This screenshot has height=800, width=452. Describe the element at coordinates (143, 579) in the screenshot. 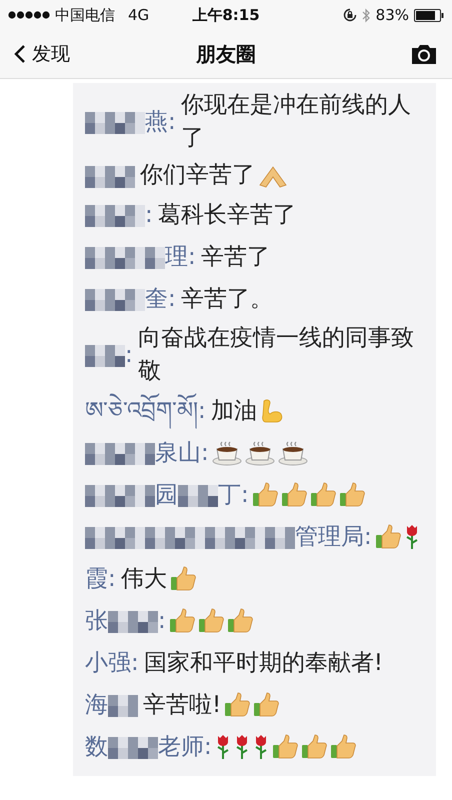

I see `comment-text: 伟大` at that location.